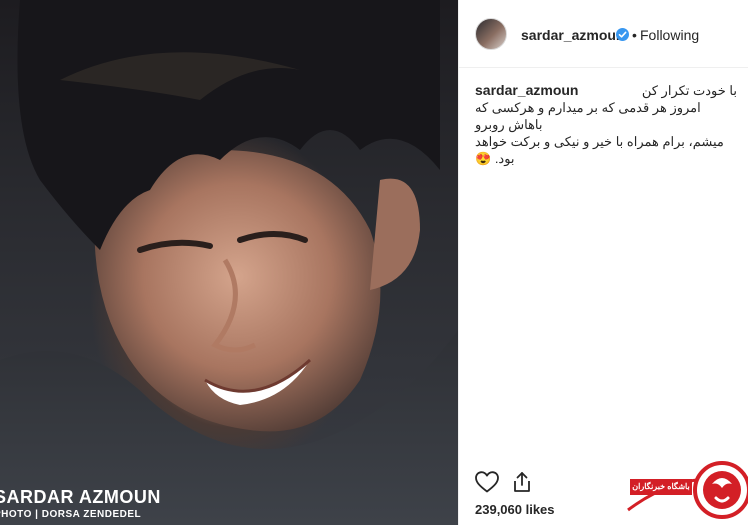 This screenshot has height=525, width=748. What do you see at coordinates (622, 34) in the screenshot?
I see `verified-badge-icon` at bounding box center [622, 34].